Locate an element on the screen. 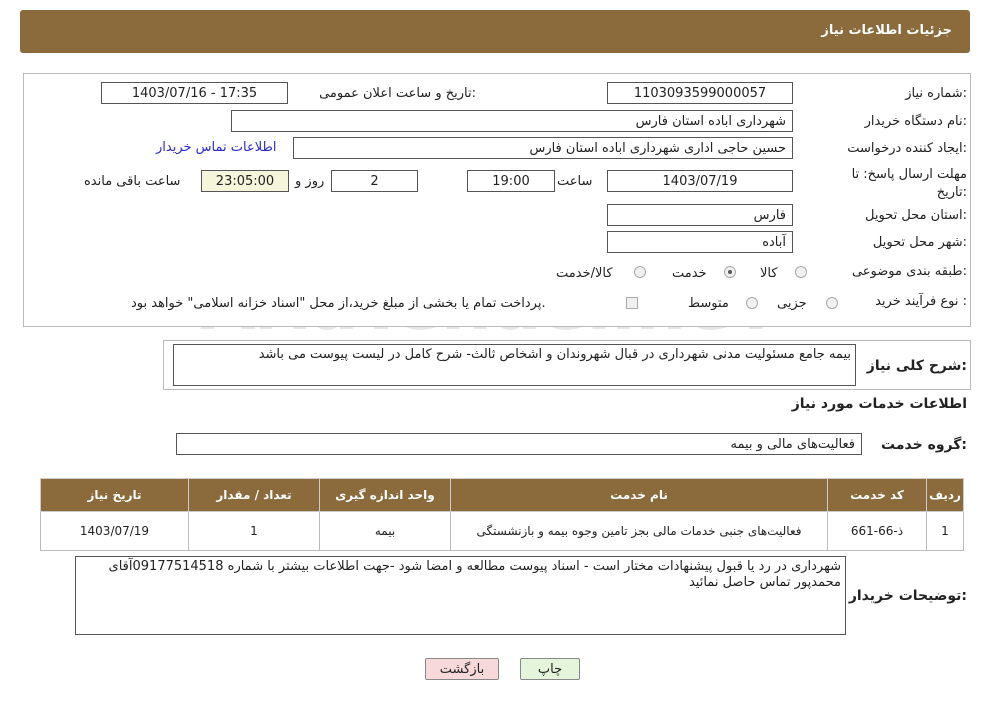 The image size is (985, 703). cell-code: ذ-66-661 is located at coordinates (877, 531).